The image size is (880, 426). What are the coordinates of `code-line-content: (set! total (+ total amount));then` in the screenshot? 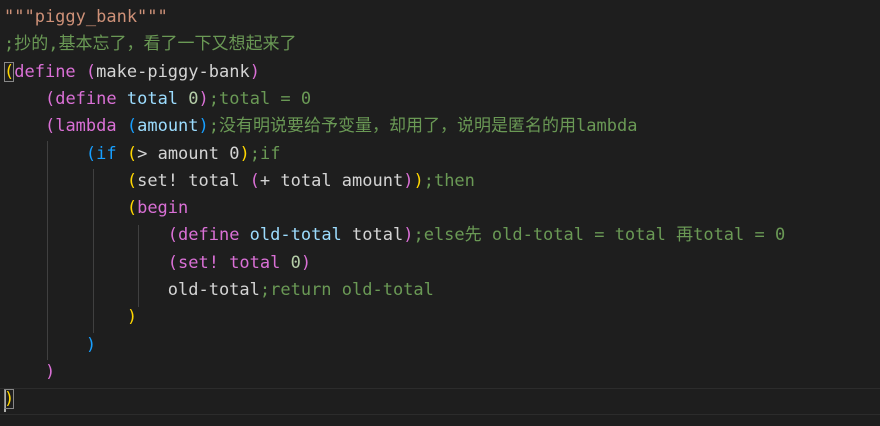 It's located at (239, 181).